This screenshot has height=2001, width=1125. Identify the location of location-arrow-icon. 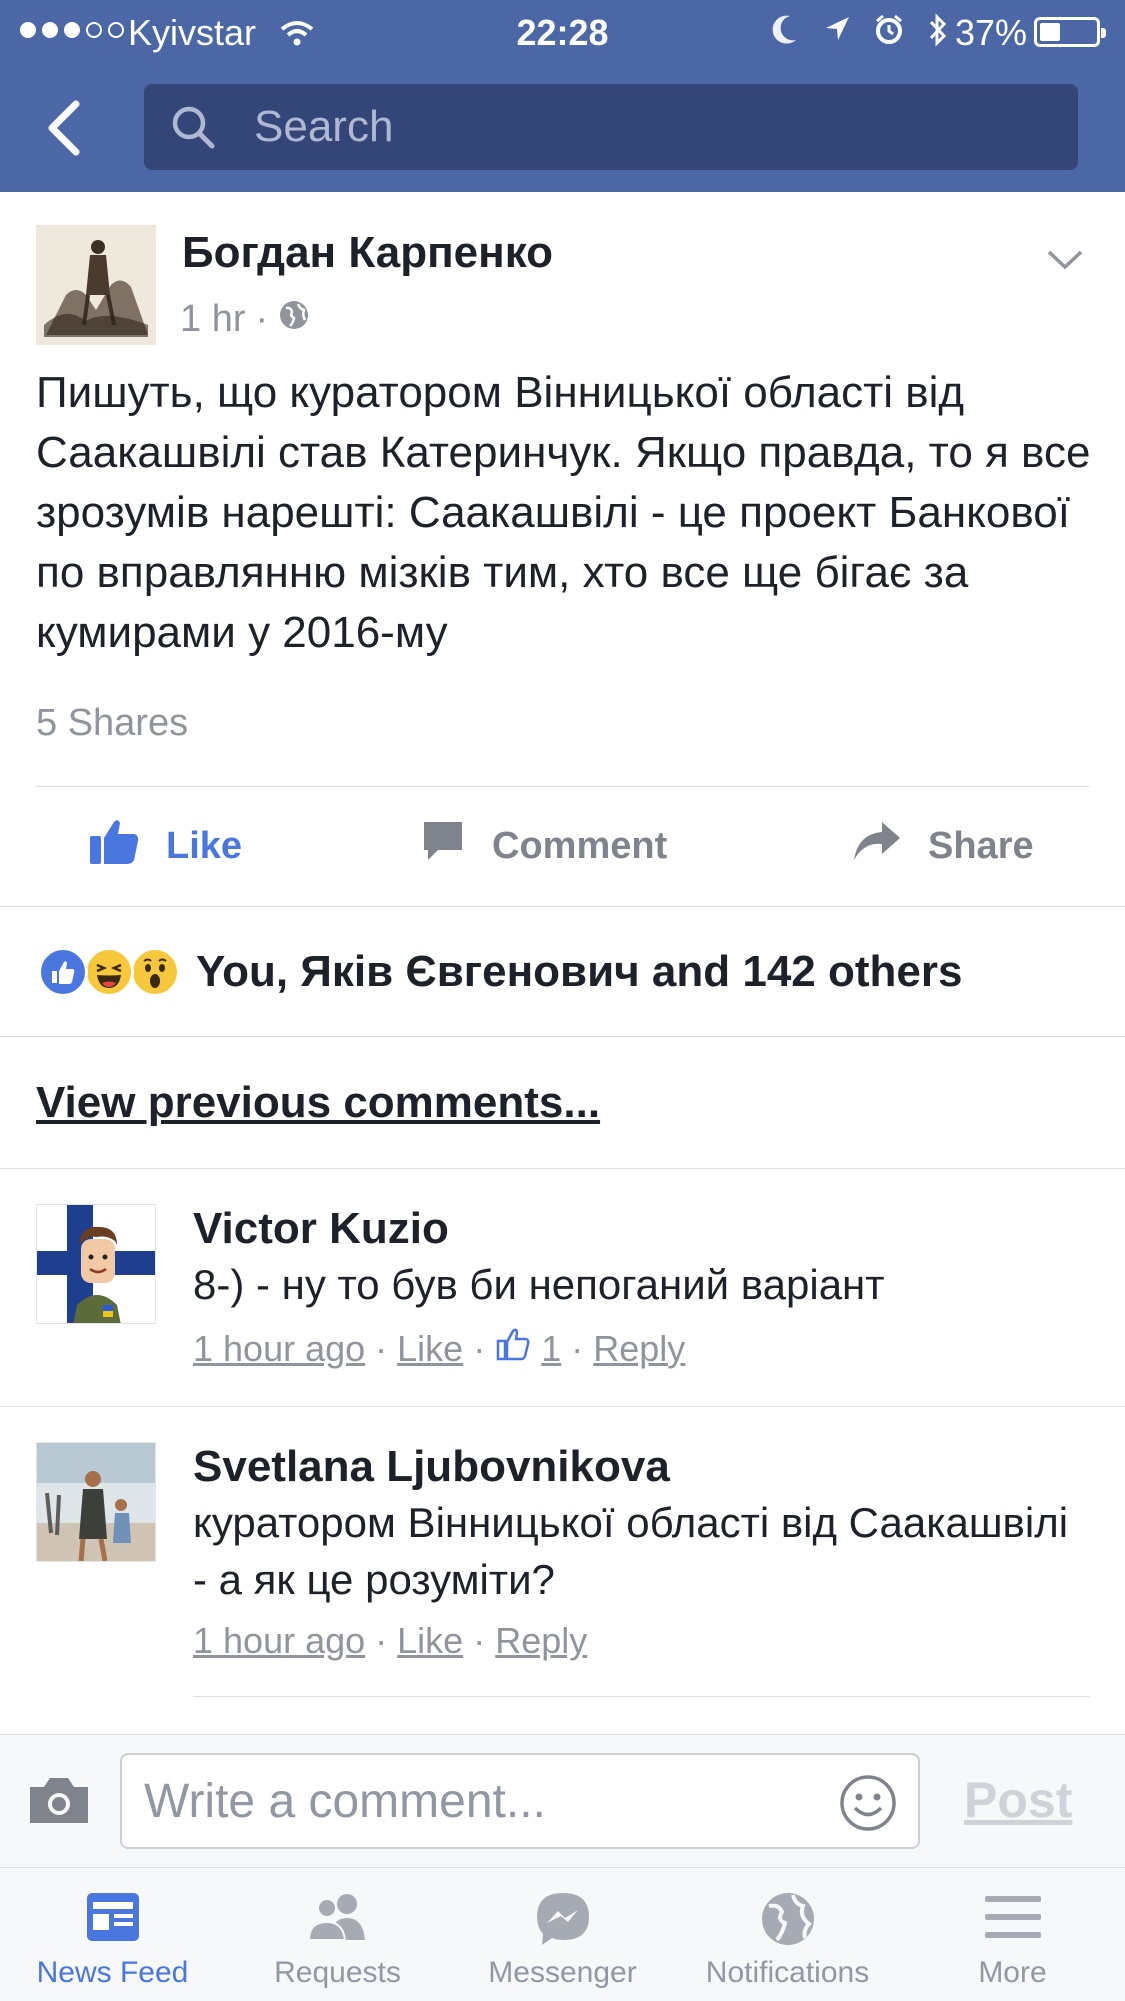
(837, 34).